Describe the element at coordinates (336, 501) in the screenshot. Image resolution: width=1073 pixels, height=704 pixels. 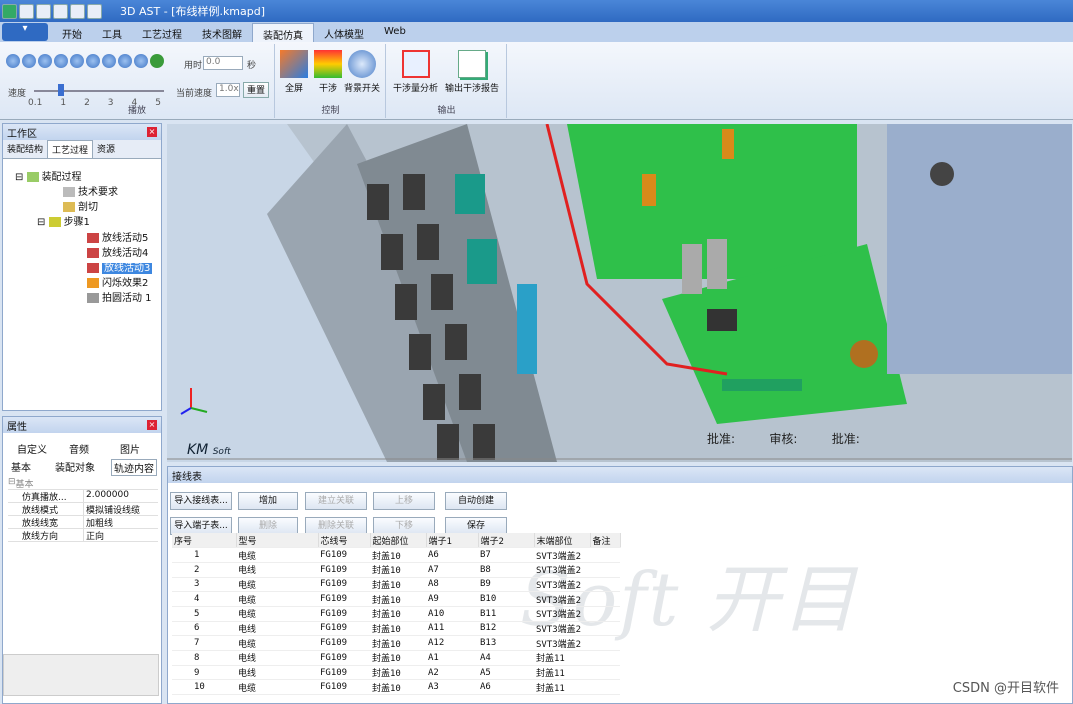
I see `create-link-button: 建立关联` at that location.